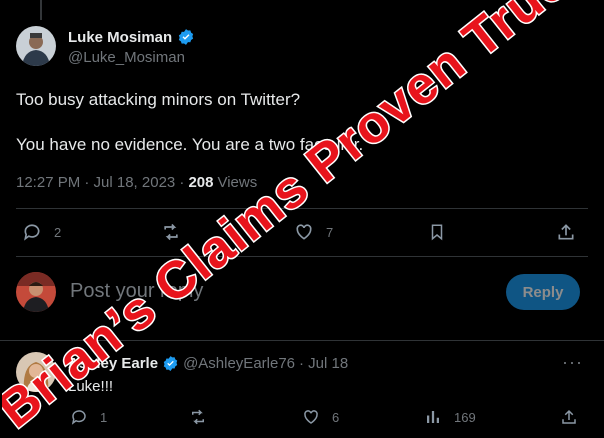  I want to click on bookmark-icon, so click(437, 232).